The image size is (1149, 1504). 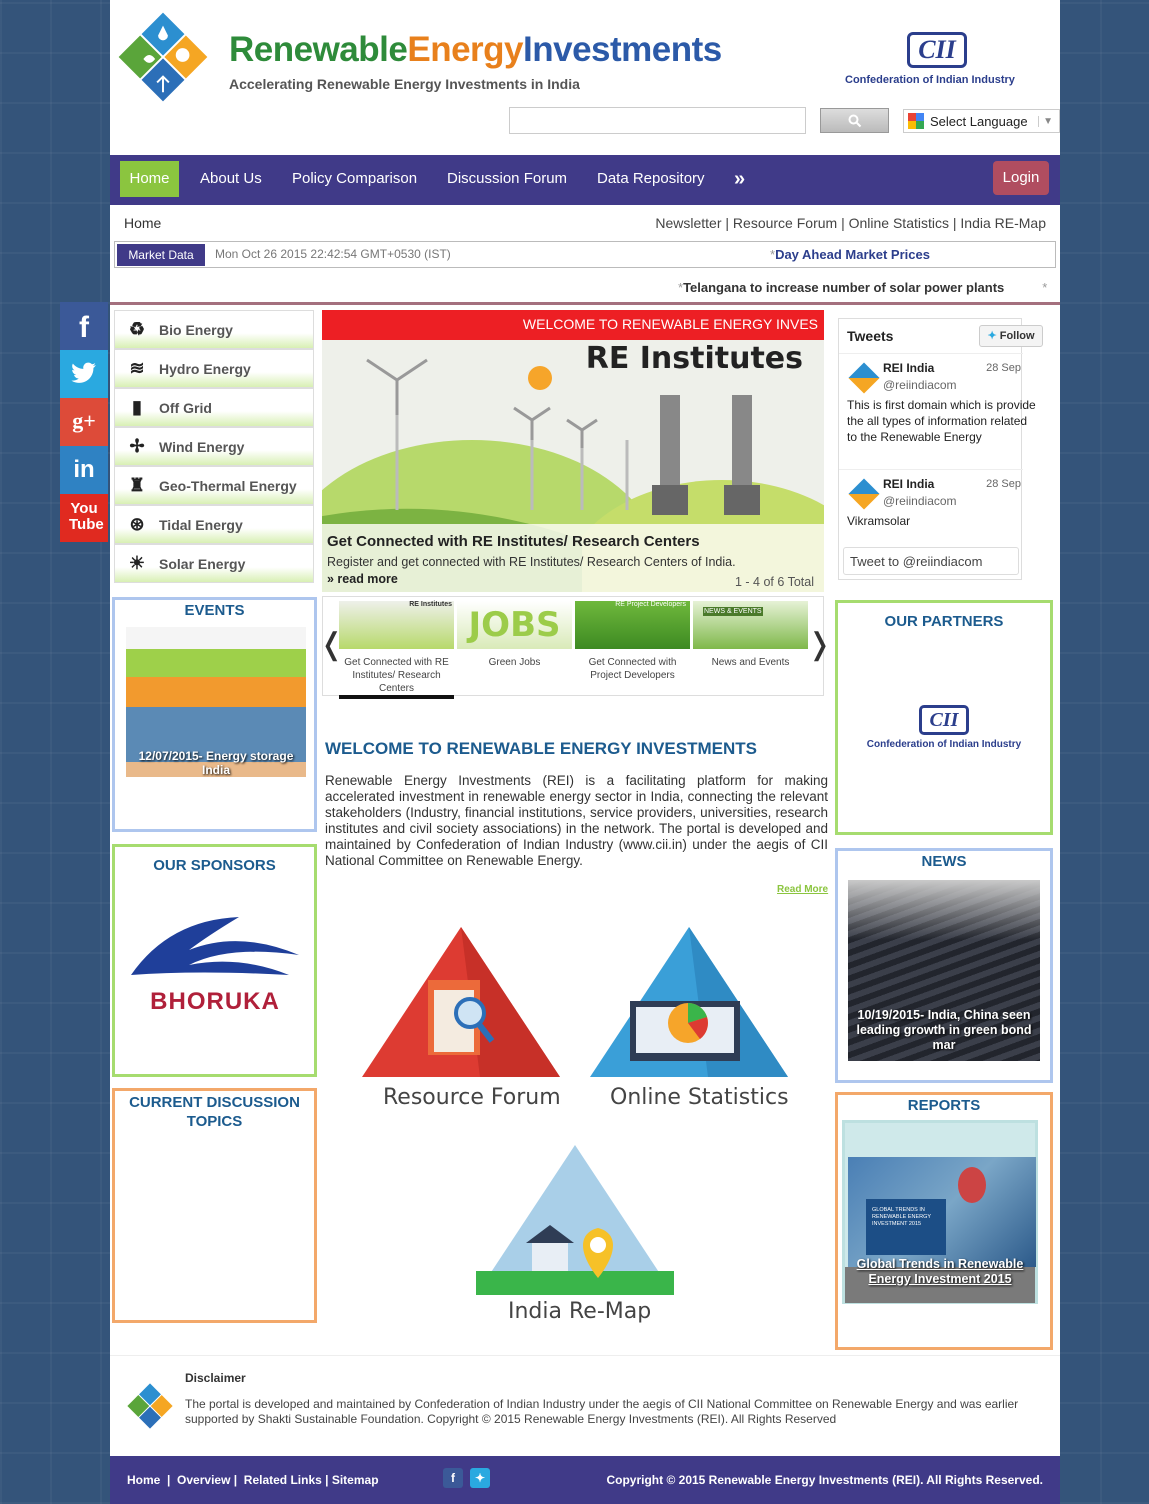 What do you see at coordinates (1045, 121) in the screenshot?
I see `dropdown-arrow-icon: ▼` at bounding box center [1045, 121].